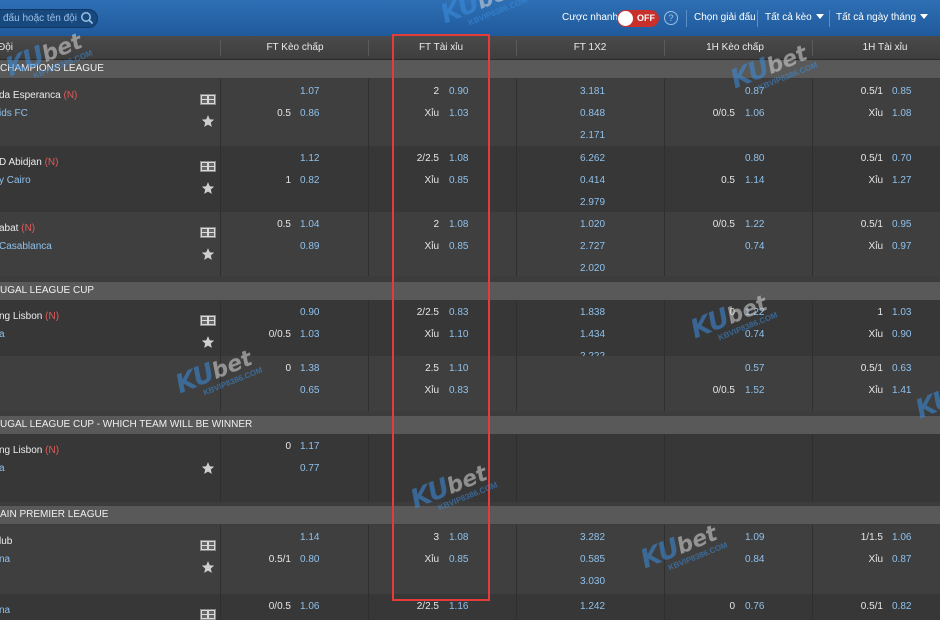 The width and height of the screenshot is (940, 620). I want to click on help-icon: ?, so click(671, 18).